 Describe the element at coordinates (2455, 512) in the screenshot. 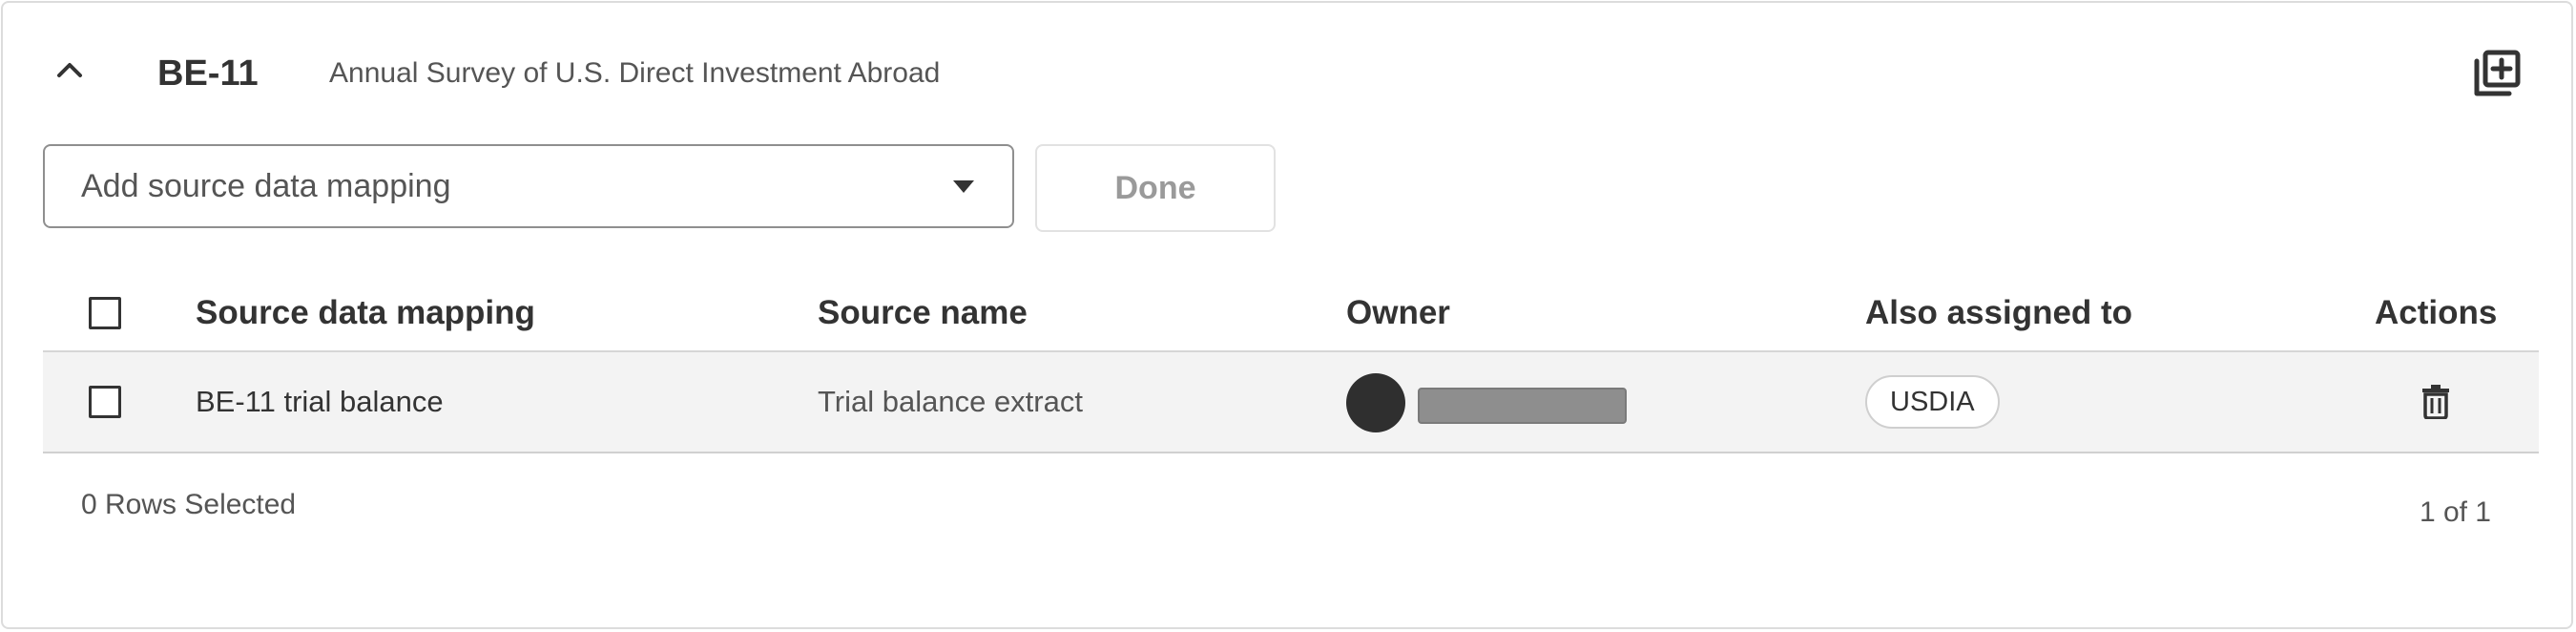

I see `pagination-text: 1 of 1` at that location.